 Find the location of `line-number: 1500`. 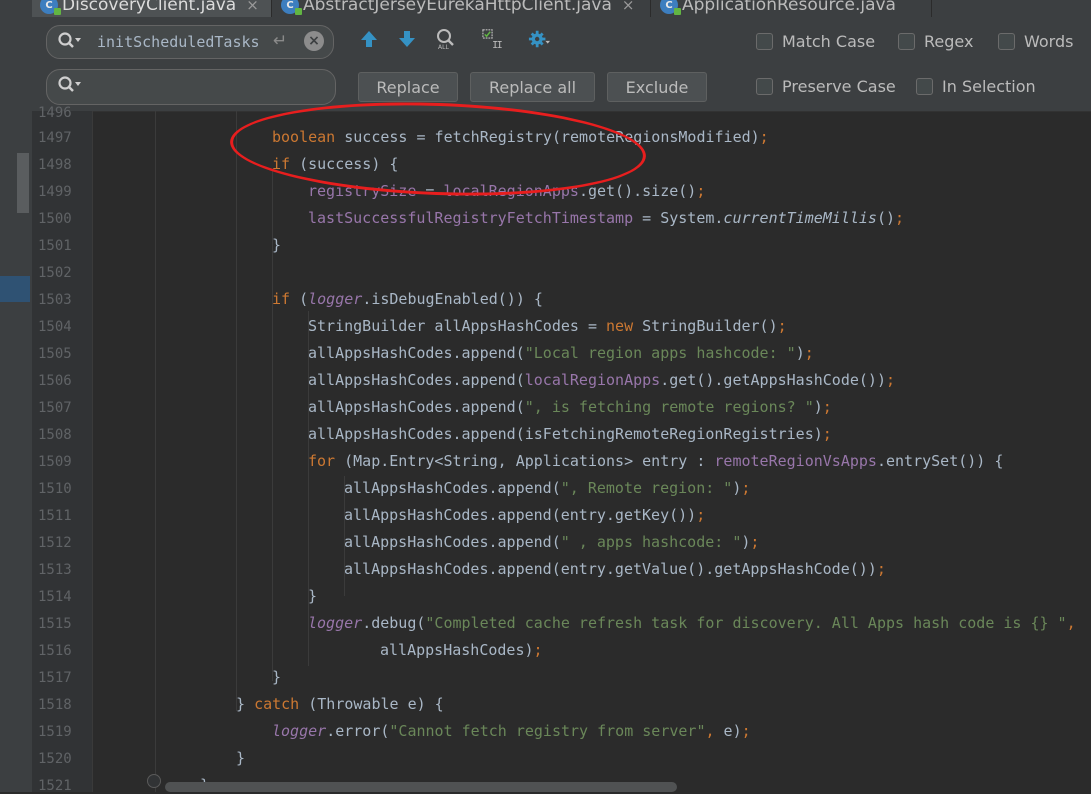

line-number: 1500 is located at coordinates (55, 219).